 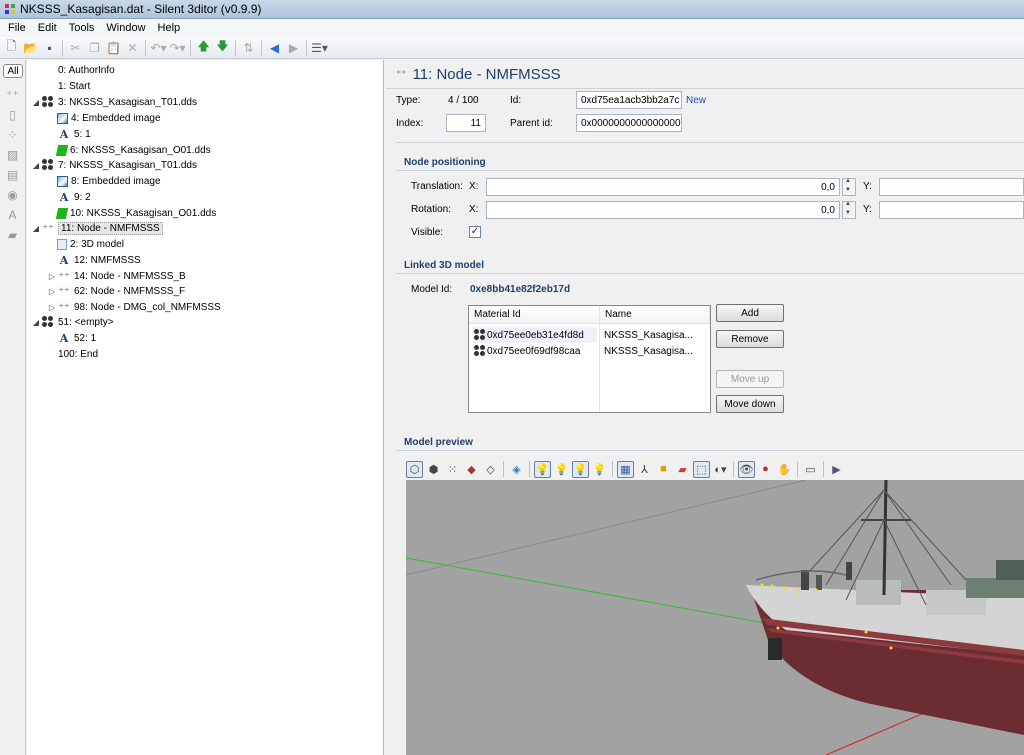 What do you see at coordinates (746, 469) in the screenshot?
I see `eye-icon: 👁` at bounding box center [746, 469].